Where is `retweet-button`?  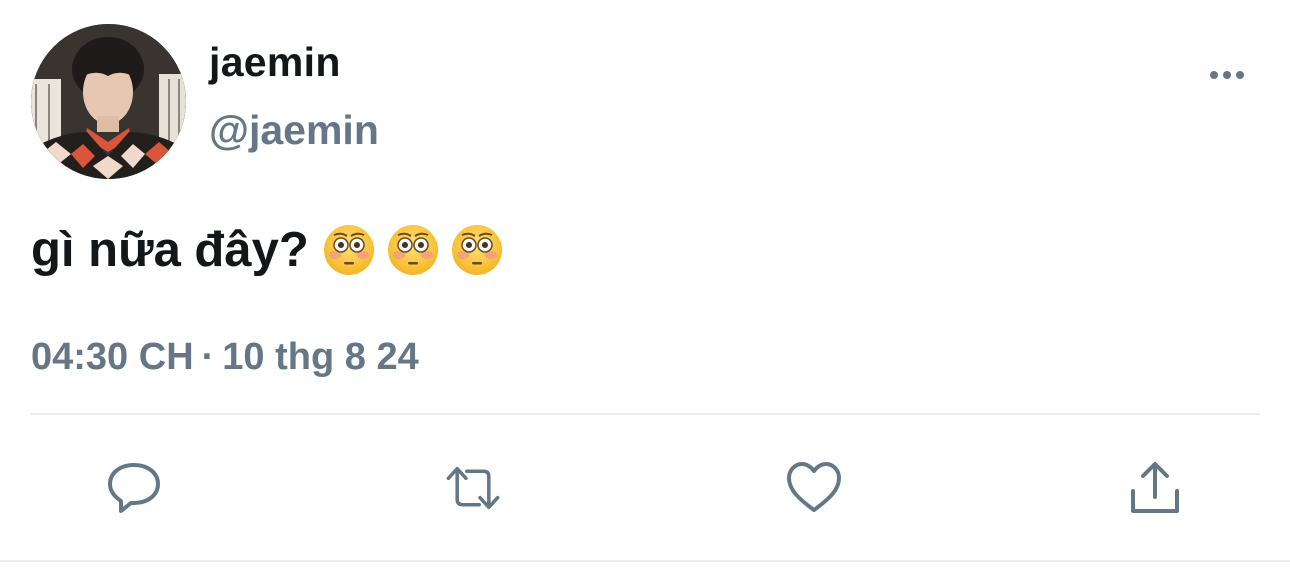 retweet-button is located at coordinates (473, 488).